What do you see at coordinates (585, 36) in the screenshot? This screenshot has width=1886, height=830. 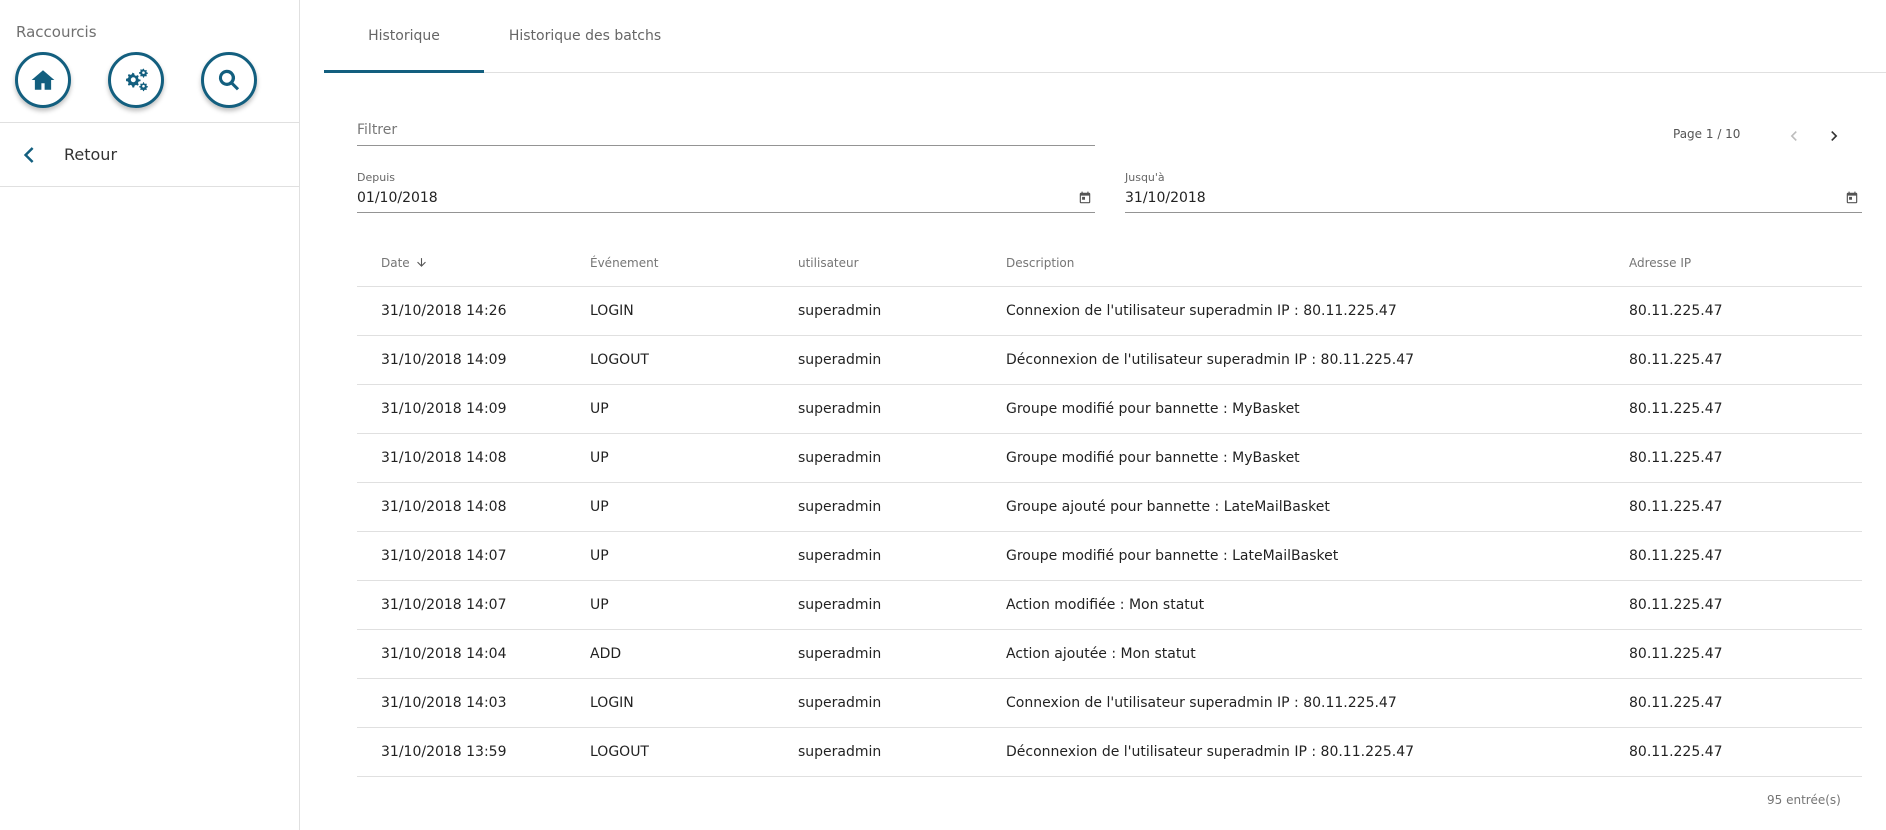 I see `tab-historique-batchs: Historique des batchs` at bounding box center [585, 36].